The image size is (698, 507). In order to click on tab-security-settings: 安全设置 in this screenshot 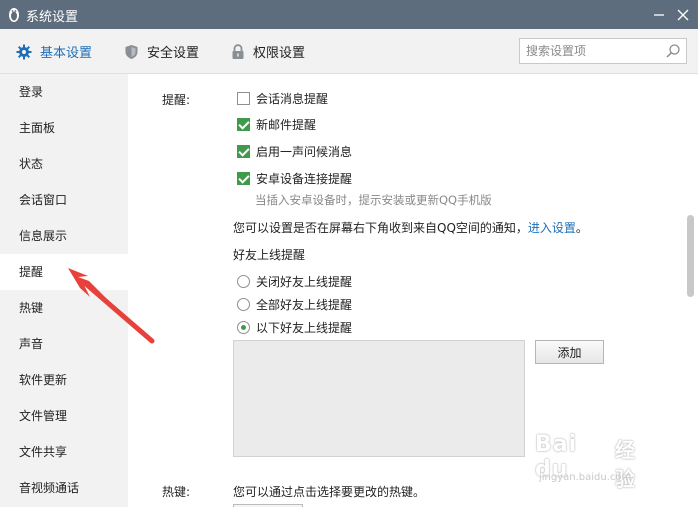, I will do `click(161, 51)`.